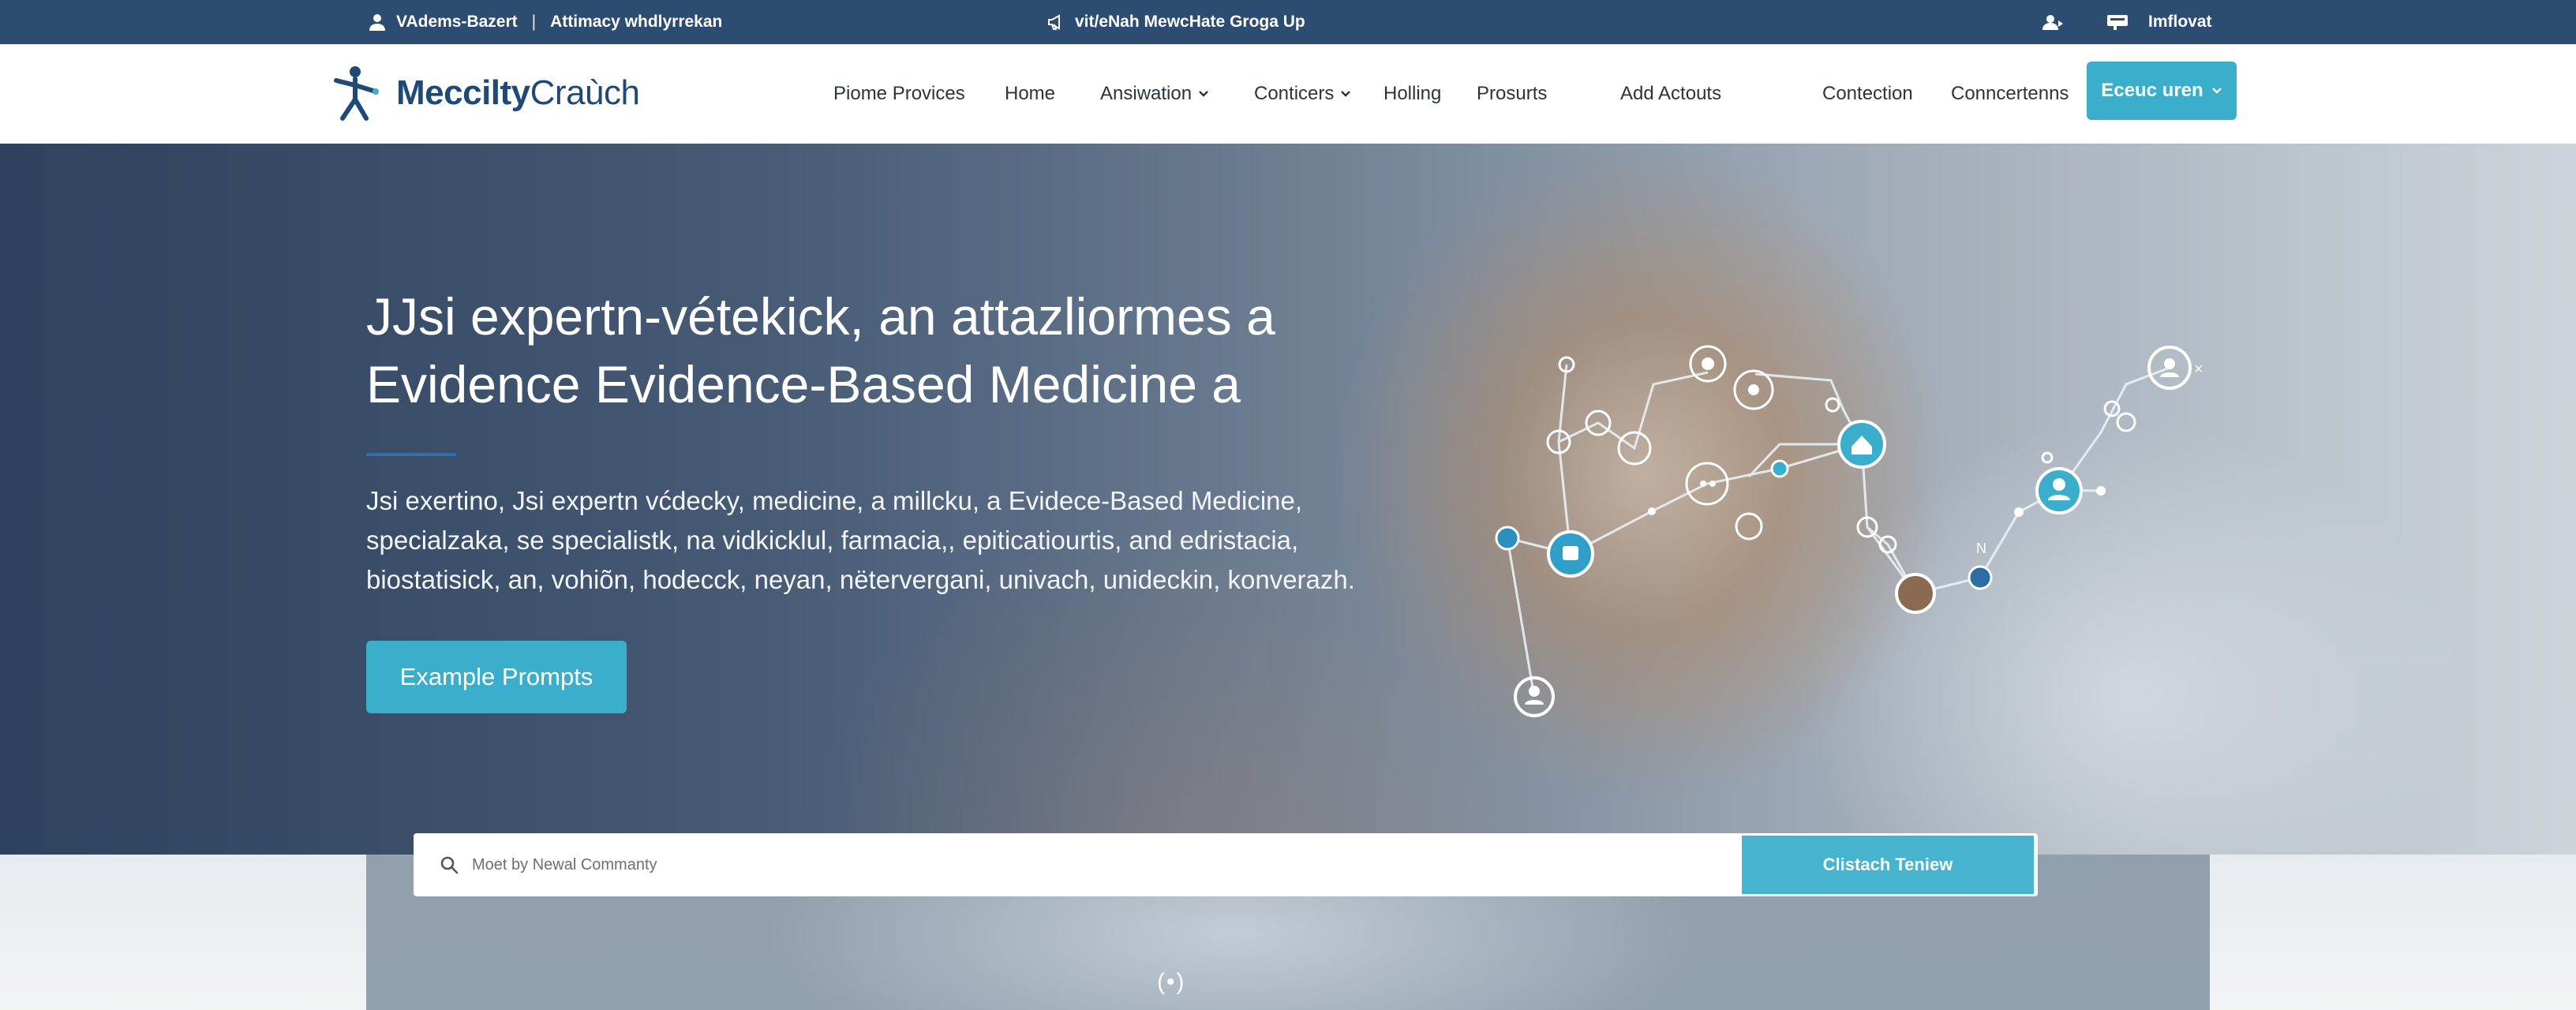 The width and height of the screenshot is (2576, 1010). I want to click on nav-item-conticers: Conticers, so click(1302, 94).